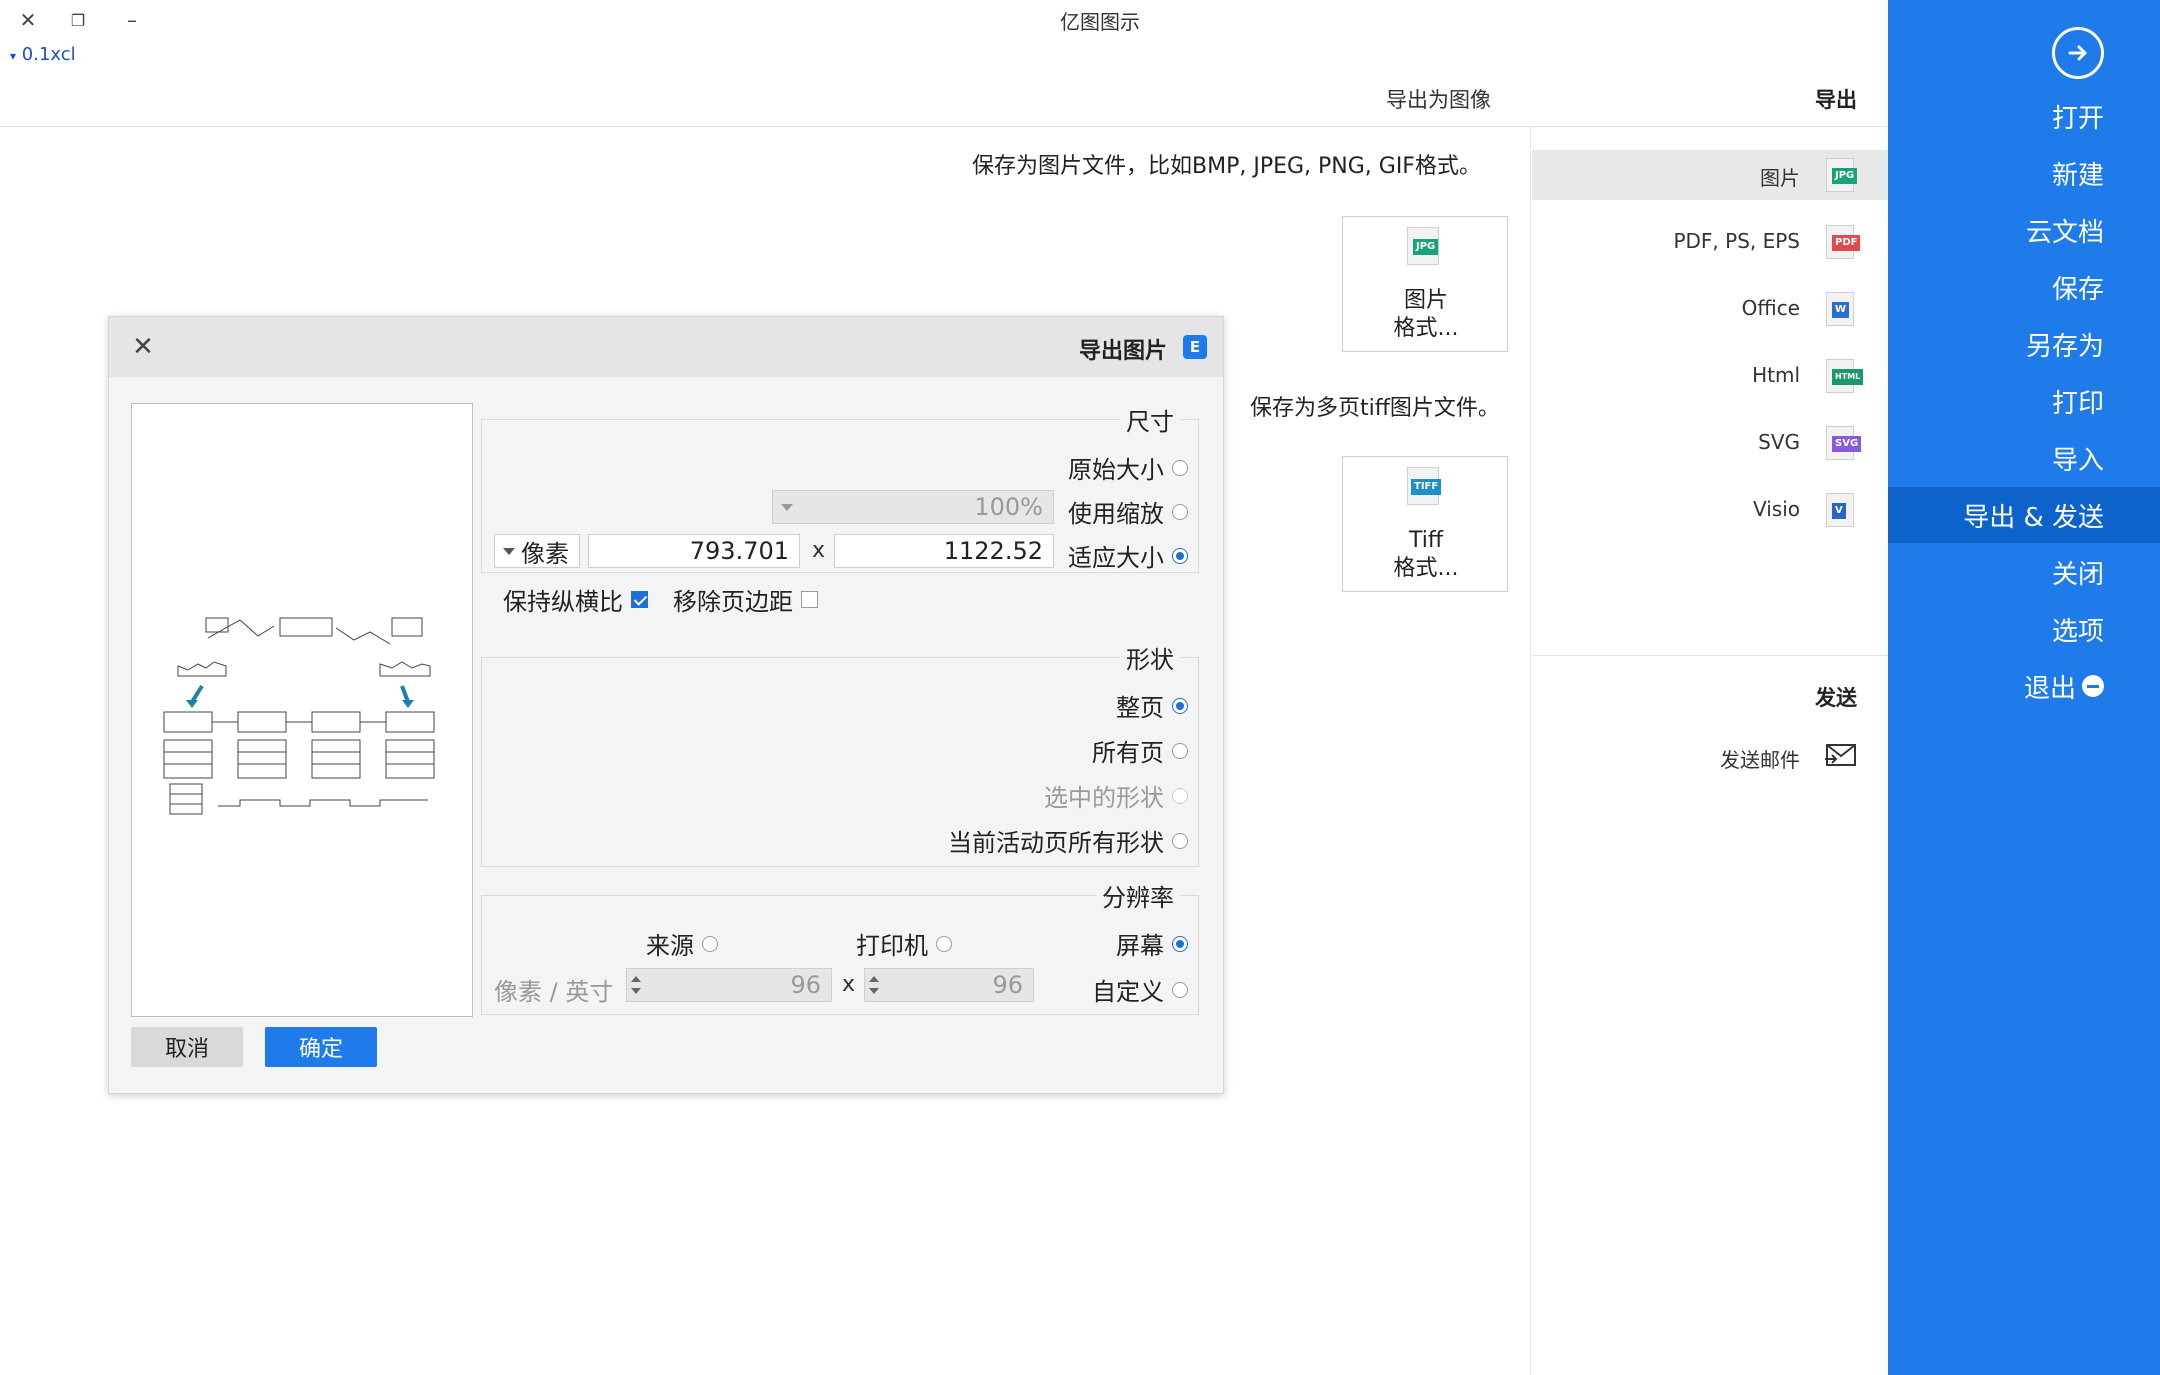 This screenshot has height=1375, width=2160. What do you see at coordinates (729, 985) in the screenshot?
I see `dpi-y-input: 96` at bounding box center [729, 985].